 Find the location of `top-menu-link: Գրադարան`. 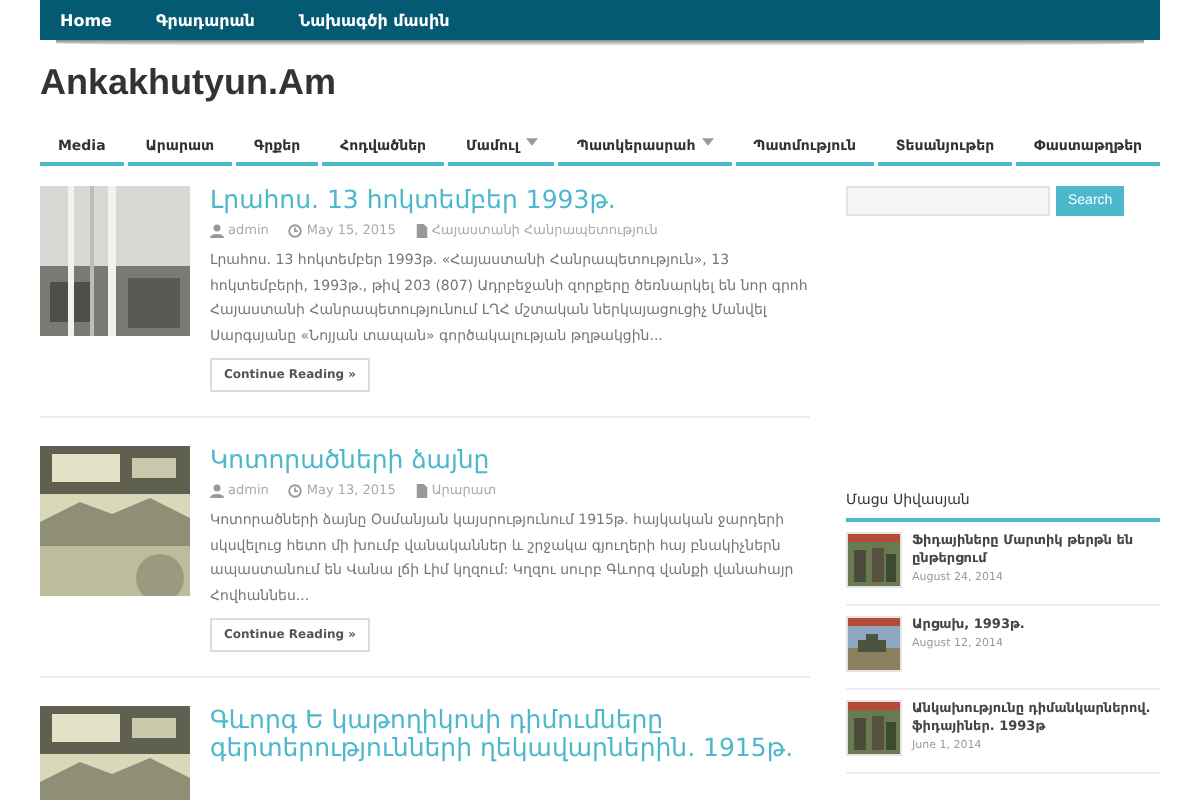

top-menu-link: Գրադարան is located at coordinates (205, 20).